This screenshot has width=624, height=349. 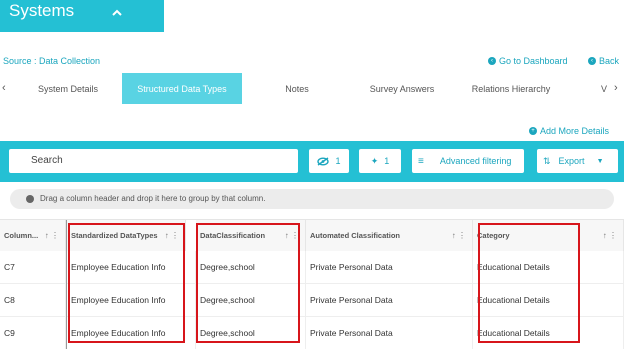 I want to click on advanced-filtering-label: Advanced filtering, so click(x=475, y=161).